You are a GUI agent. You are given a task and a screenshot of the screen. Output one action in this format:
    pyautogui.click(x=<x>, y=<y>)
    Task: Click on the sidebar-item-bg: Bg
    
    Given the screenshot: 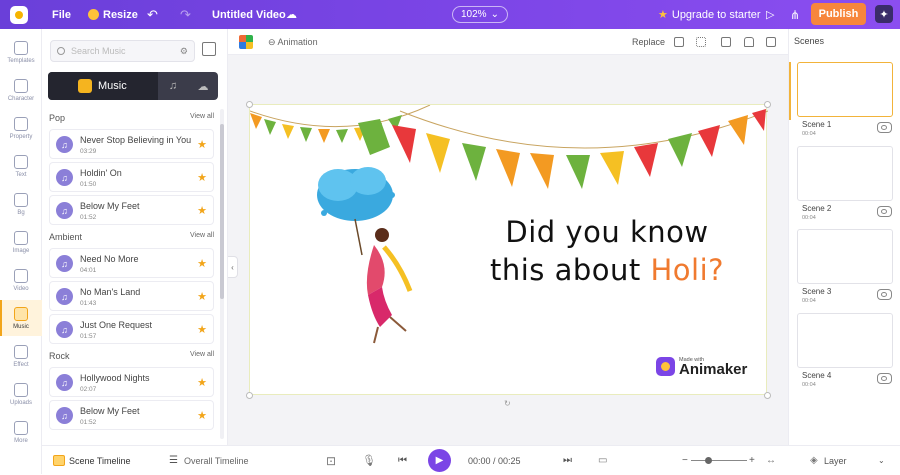 What is the action you would take?
    pyautogui.click(x=21, y=204)
    